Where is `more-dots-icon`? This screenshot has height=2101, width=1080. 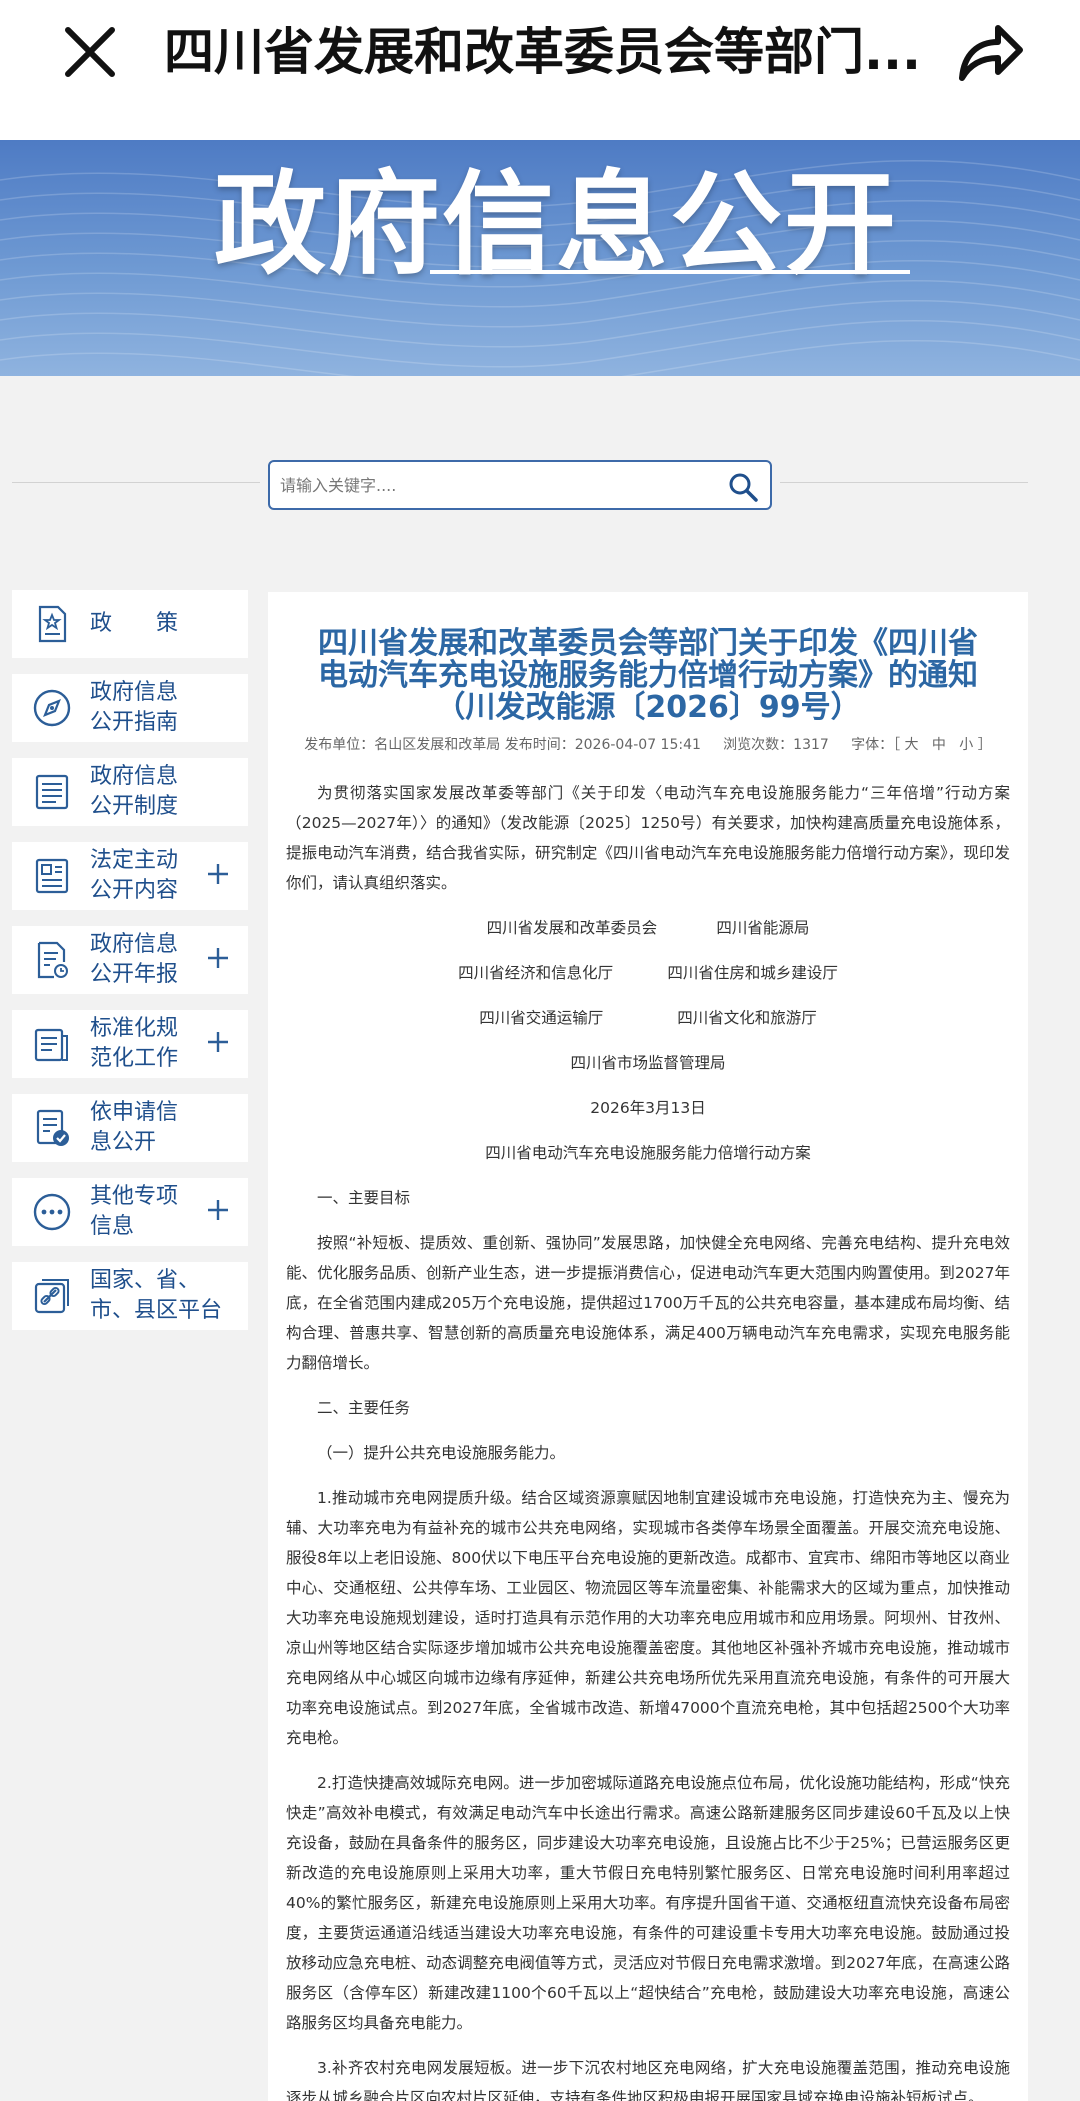 more-dots-icon is located at coordinates (52, 1212).